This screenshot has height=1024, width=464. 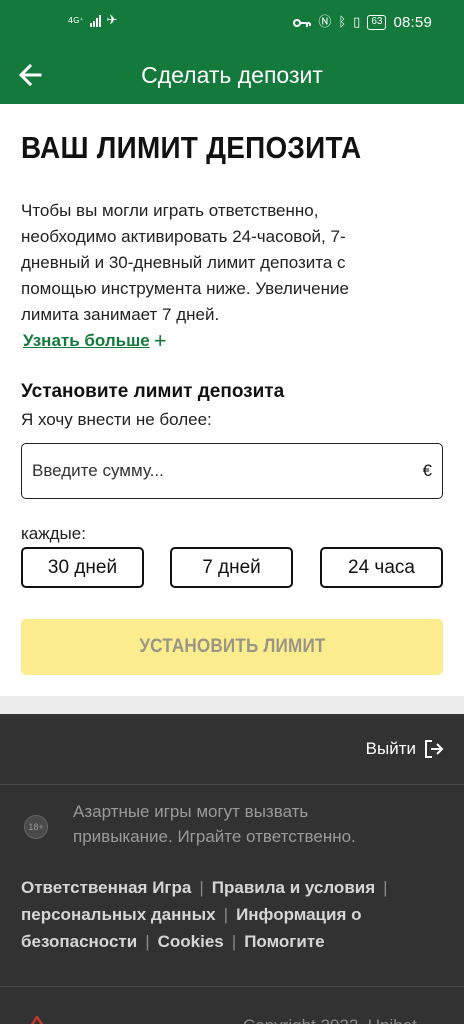 I want to click on period-24-hours-button: 24 часа, so click(x=381, y=567).